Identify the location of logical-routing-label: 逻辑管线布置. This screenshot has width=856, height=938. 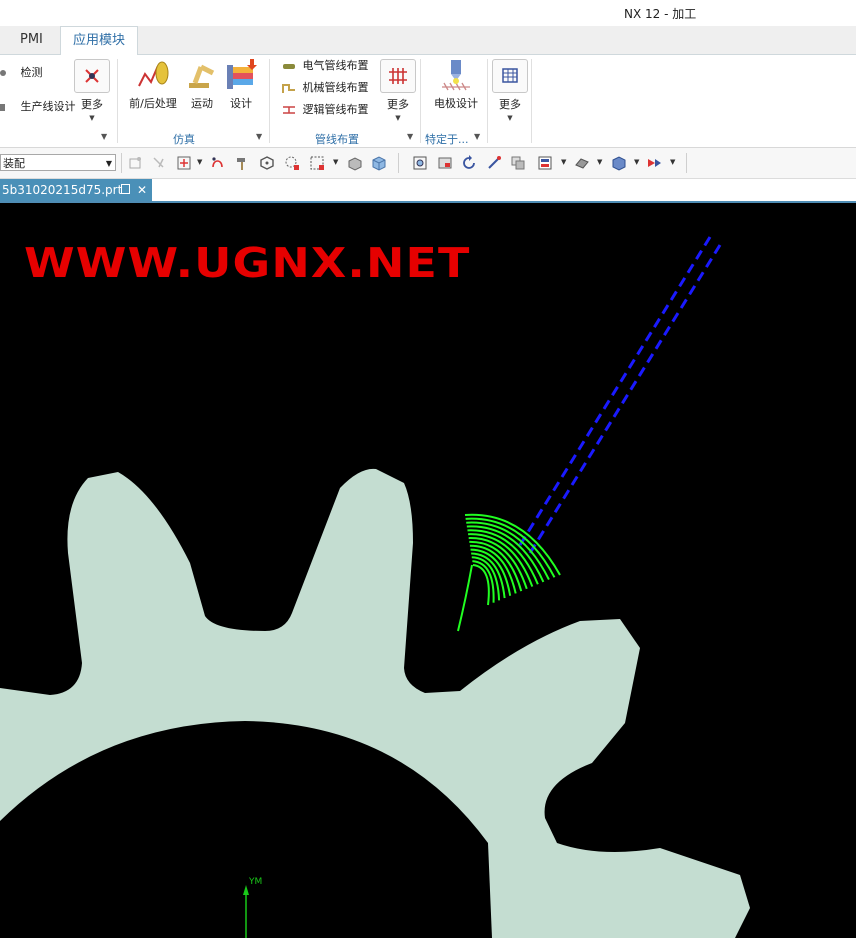
(335, 109).